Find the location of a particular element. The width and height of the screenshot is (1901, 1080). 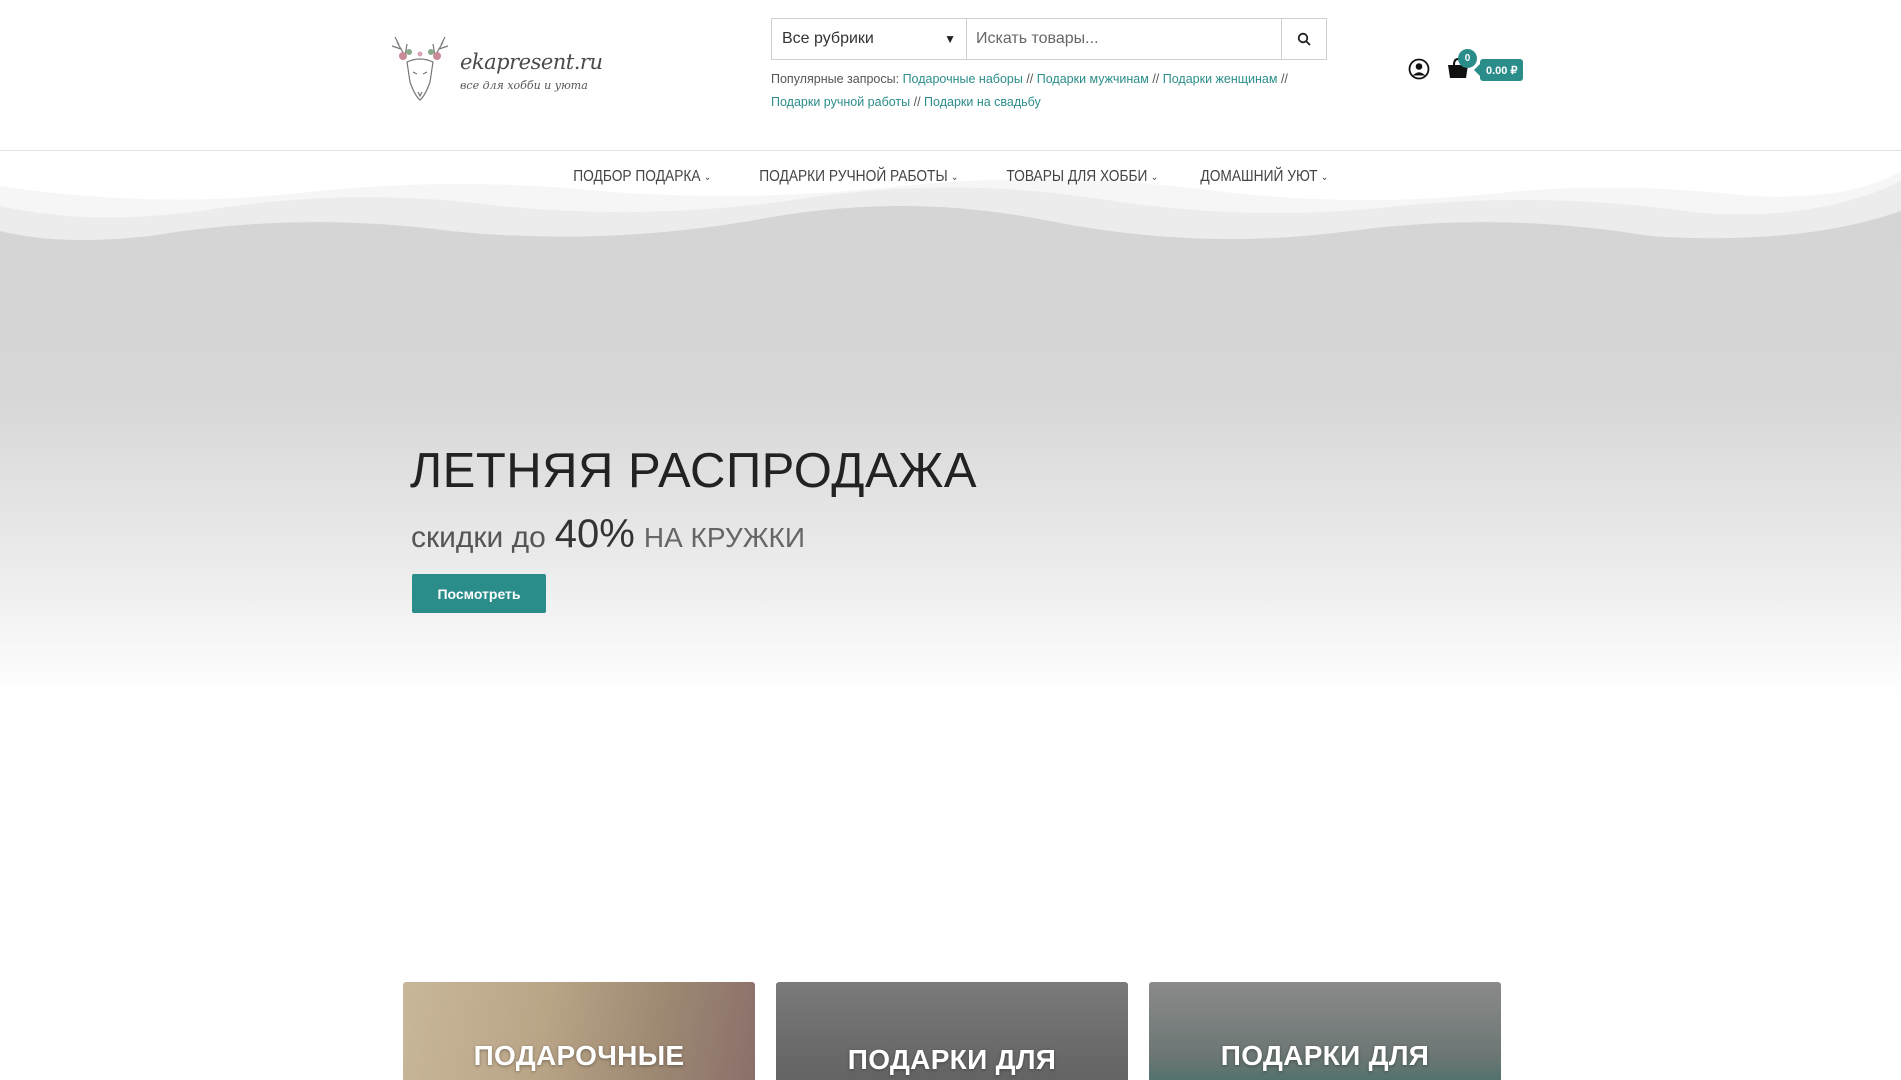

logo: ekapresent.ru все для хобби и уюта is located at coordinates (493, 71).